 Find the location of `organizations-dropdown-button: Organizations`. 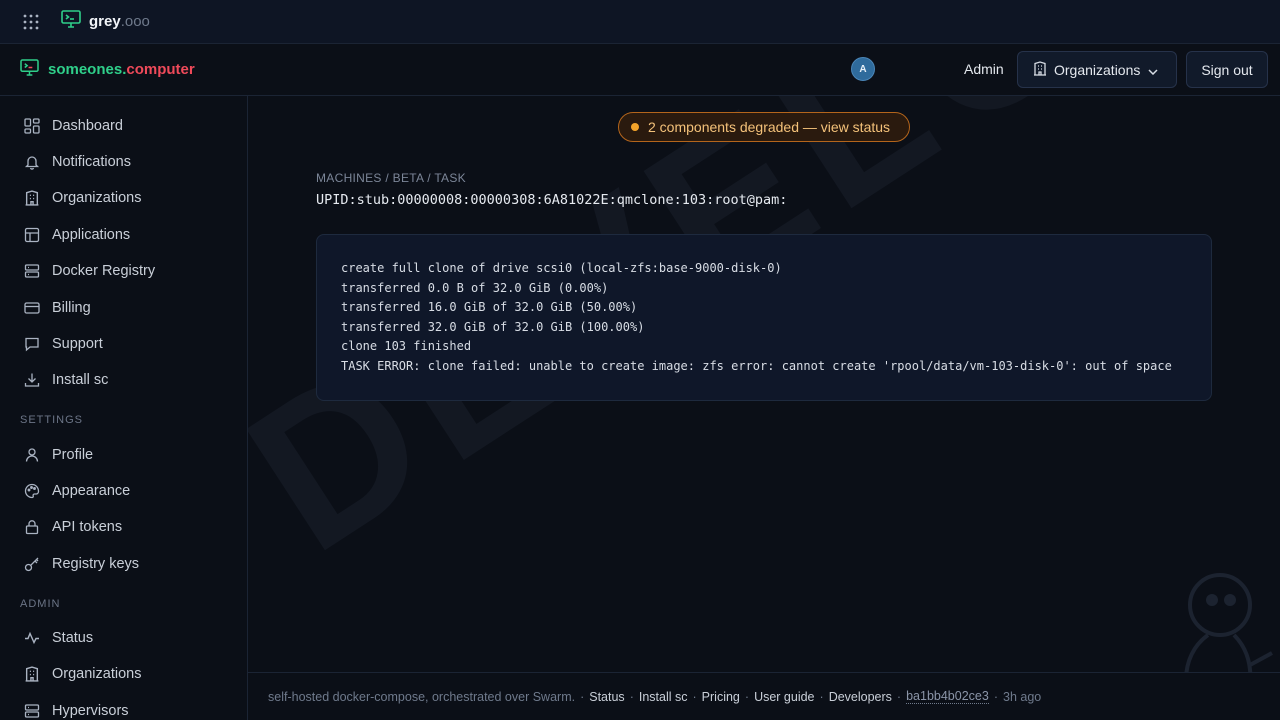

organizations-dropdown-button: Organizations is located at coordinates (1097, 69).